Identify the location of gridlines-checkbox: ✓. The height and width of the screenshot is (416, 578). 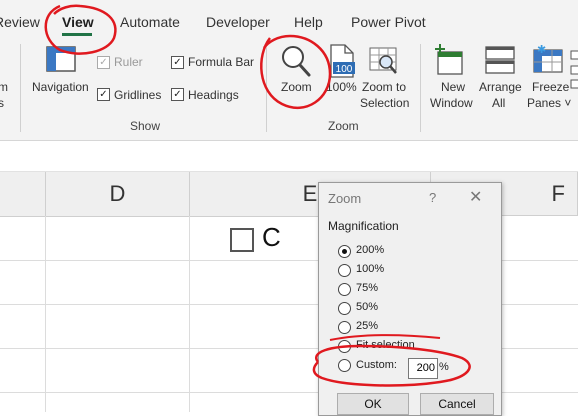
(103, 94).